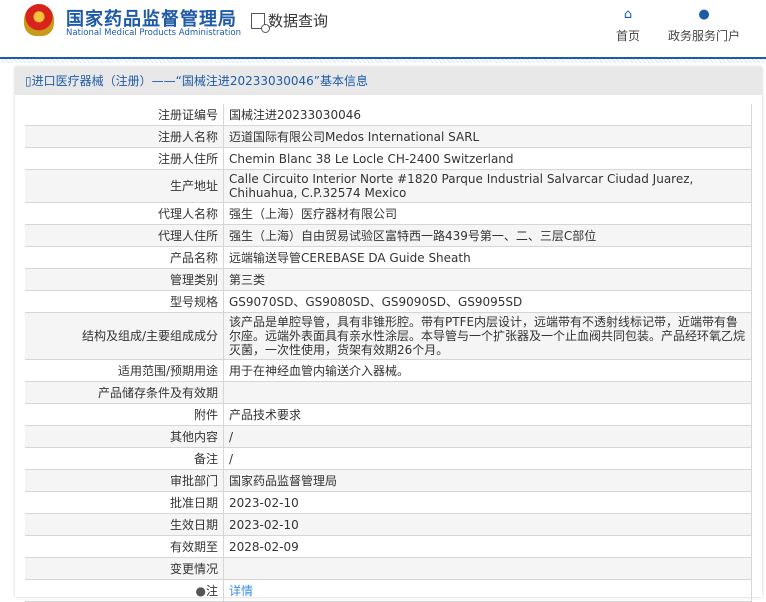  I want to click on user-icon: ●, so click(704, 14).